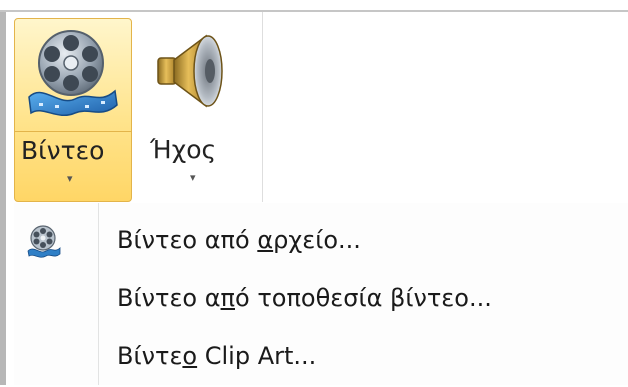 This screenshot has height=387, width=628. Describe the element at coordinates (63, 150) in the screenshot. I see `video-button-label: Βίντεο` at that location.